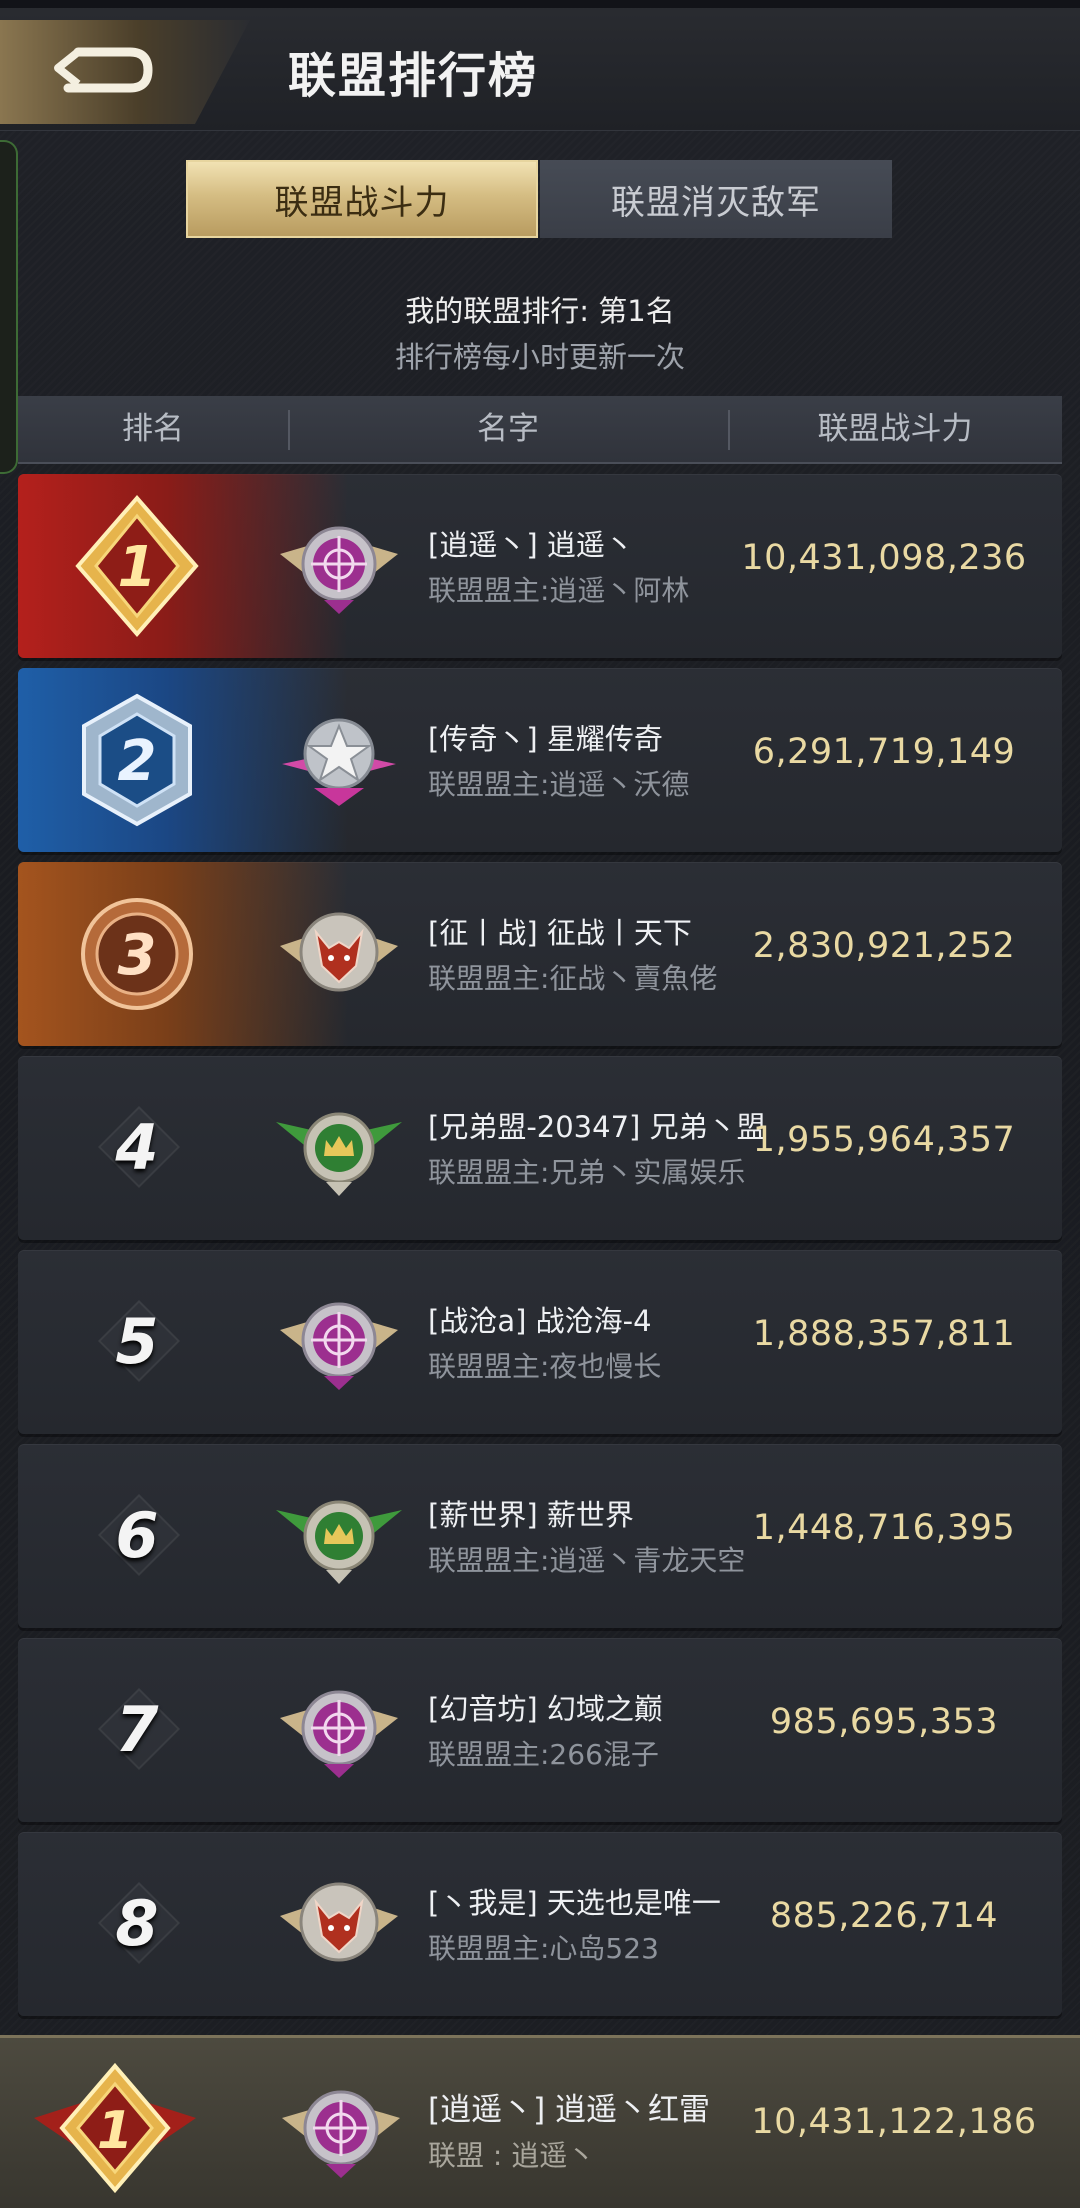  Describe the element at coordinates (540, 311) in the screenshot. I see `my-alliance-rank: 我的联盟排行: 第1名` at that location.